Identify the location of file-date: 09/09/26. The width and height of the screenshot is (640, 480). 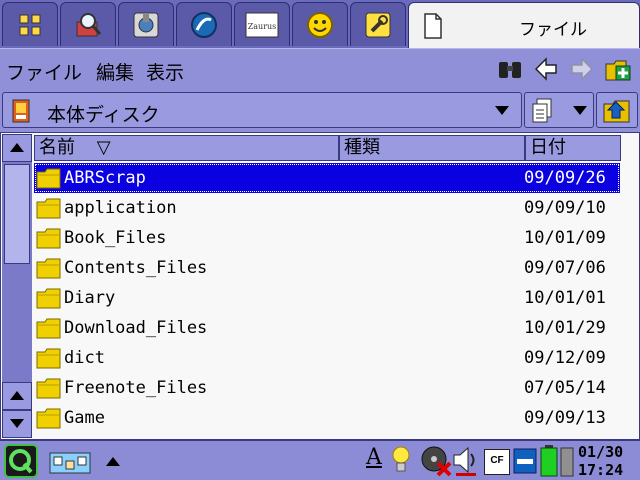
(565, 178).